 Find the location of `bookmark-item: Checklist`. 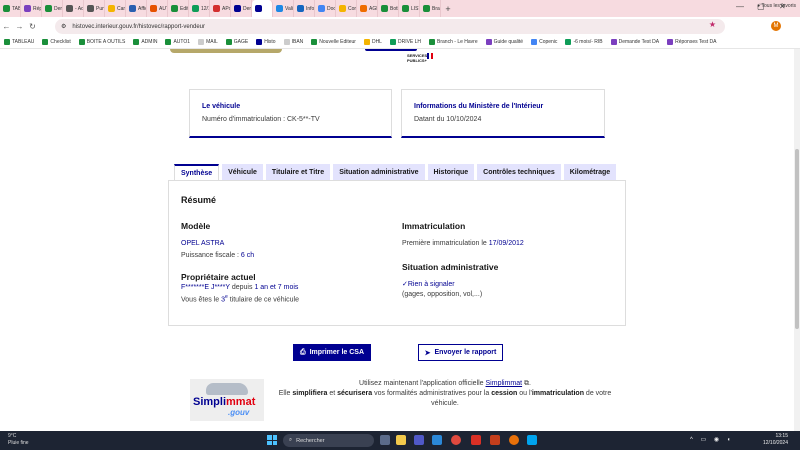

bookmark-item: Checklist is located at coordinates (56, 42).